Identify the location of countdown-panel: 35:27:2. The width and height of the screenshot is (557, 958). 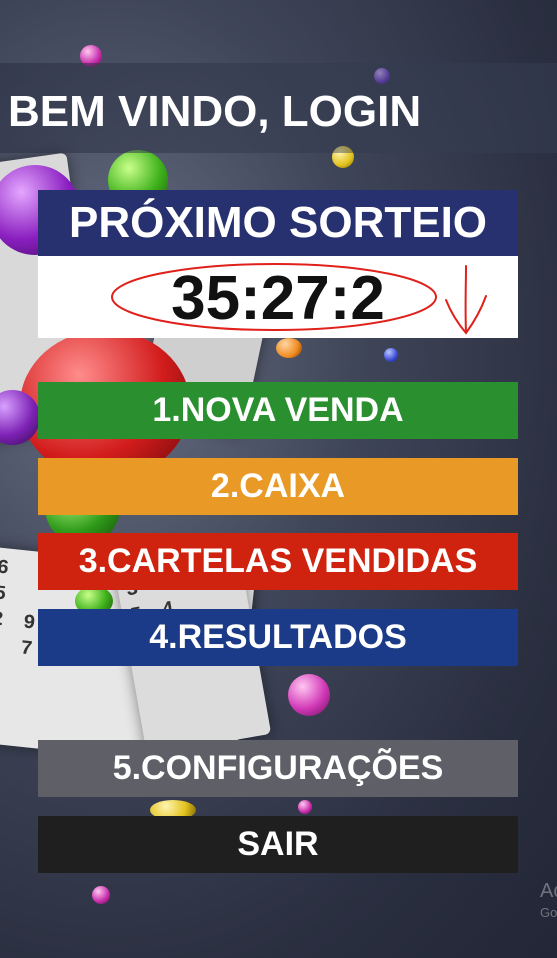
(278, 297).